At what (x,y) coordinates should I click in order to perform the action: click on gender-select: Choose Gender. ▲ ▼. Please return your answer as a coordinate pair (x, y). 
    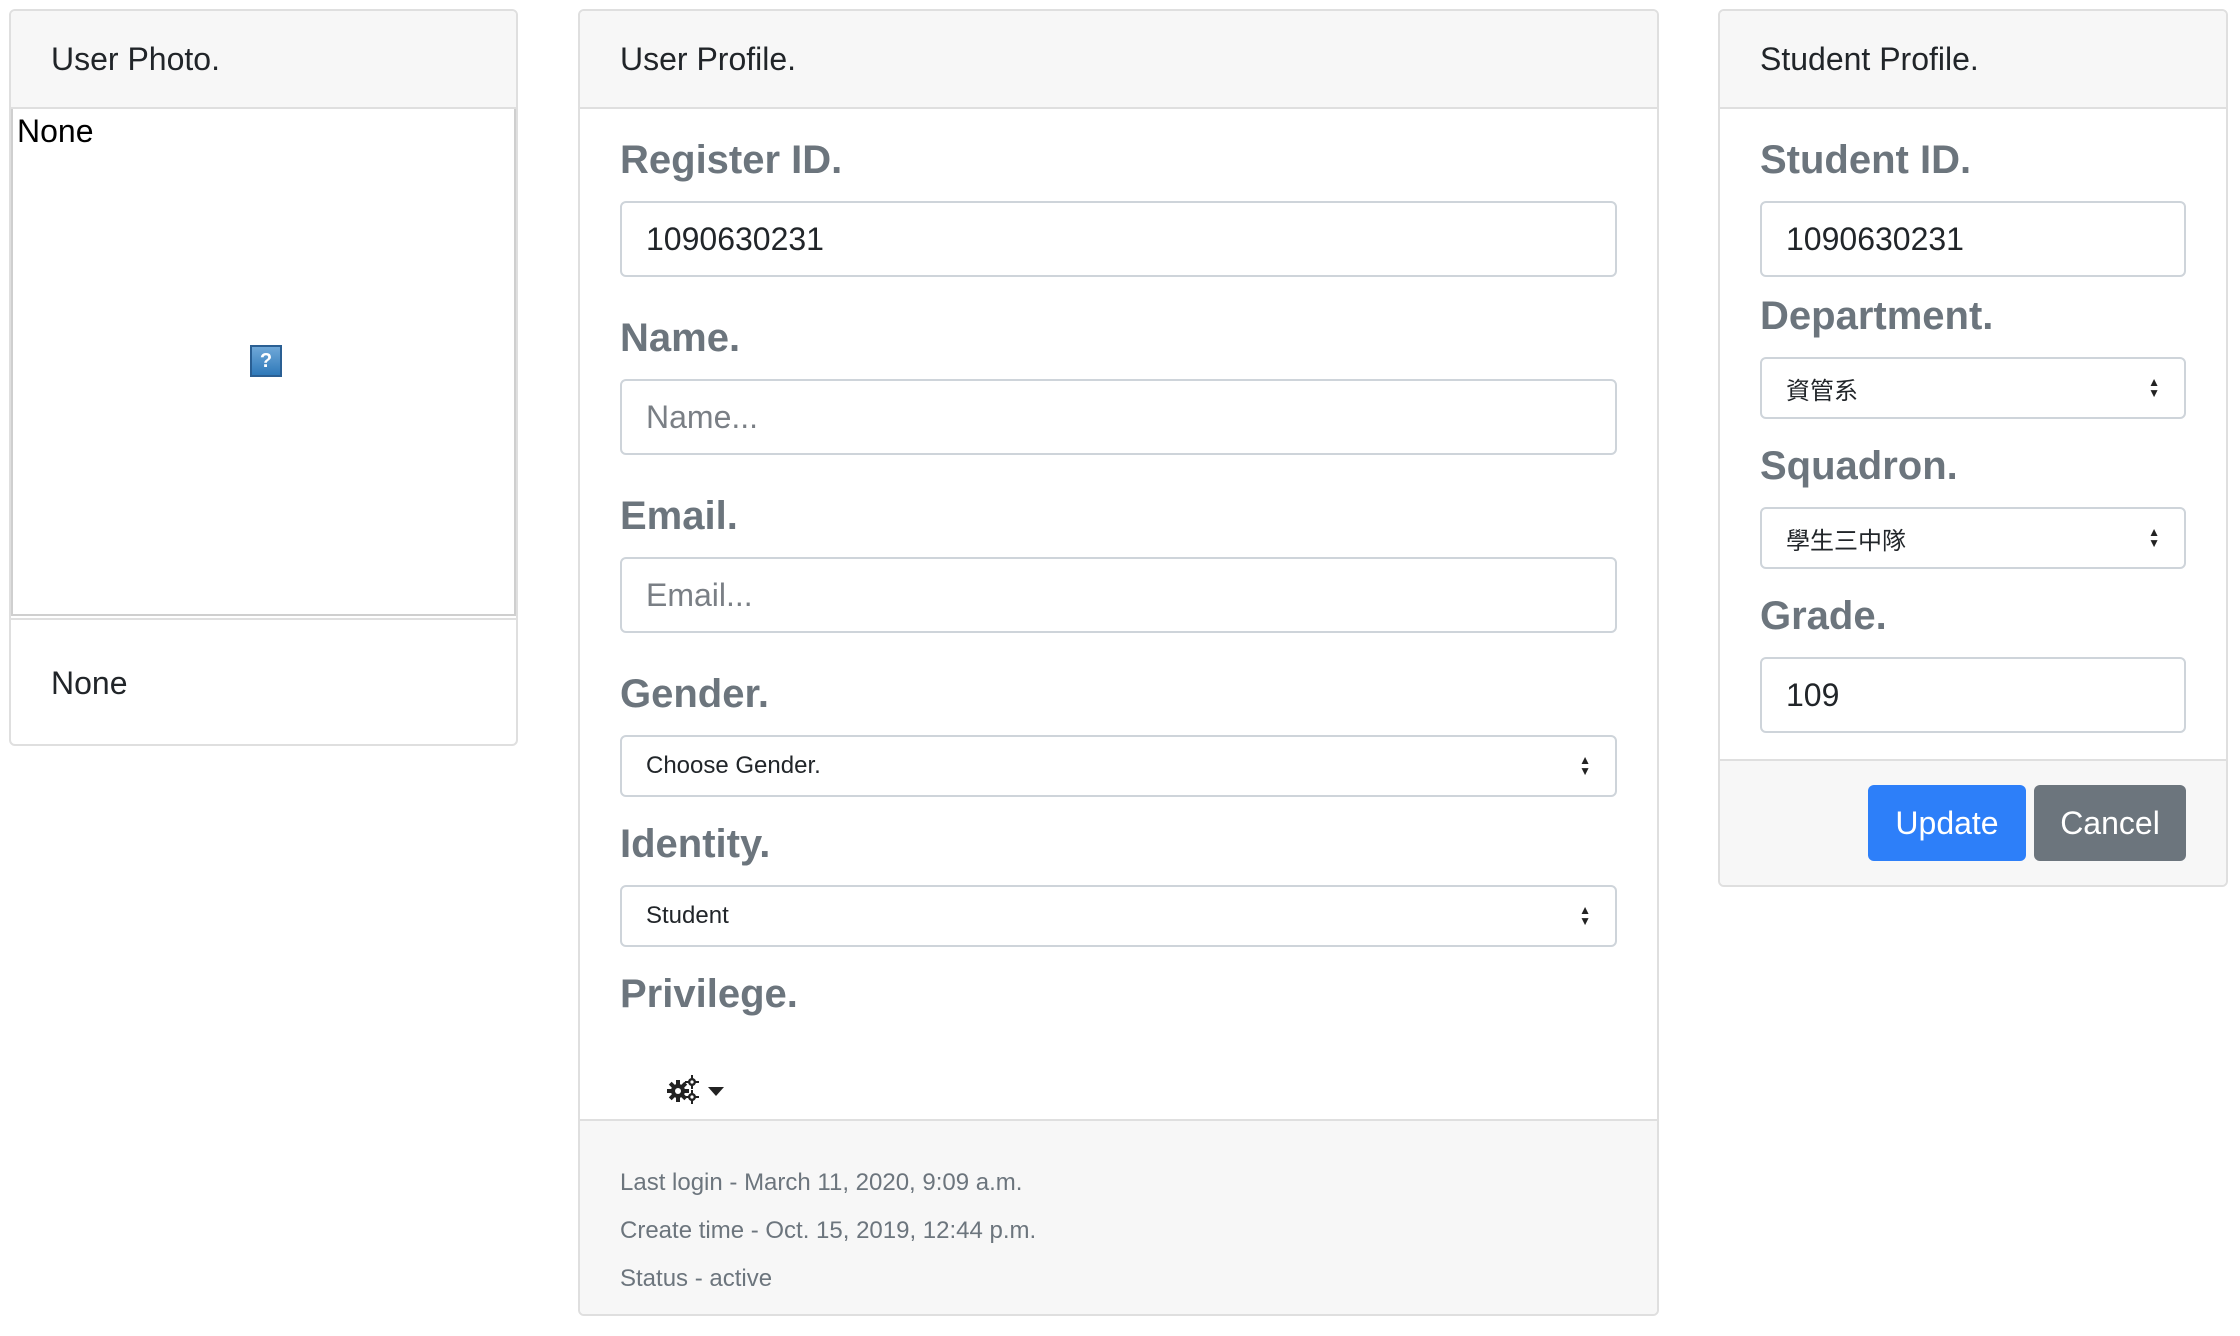
    Looking at the image, I should click on (1118, 766).